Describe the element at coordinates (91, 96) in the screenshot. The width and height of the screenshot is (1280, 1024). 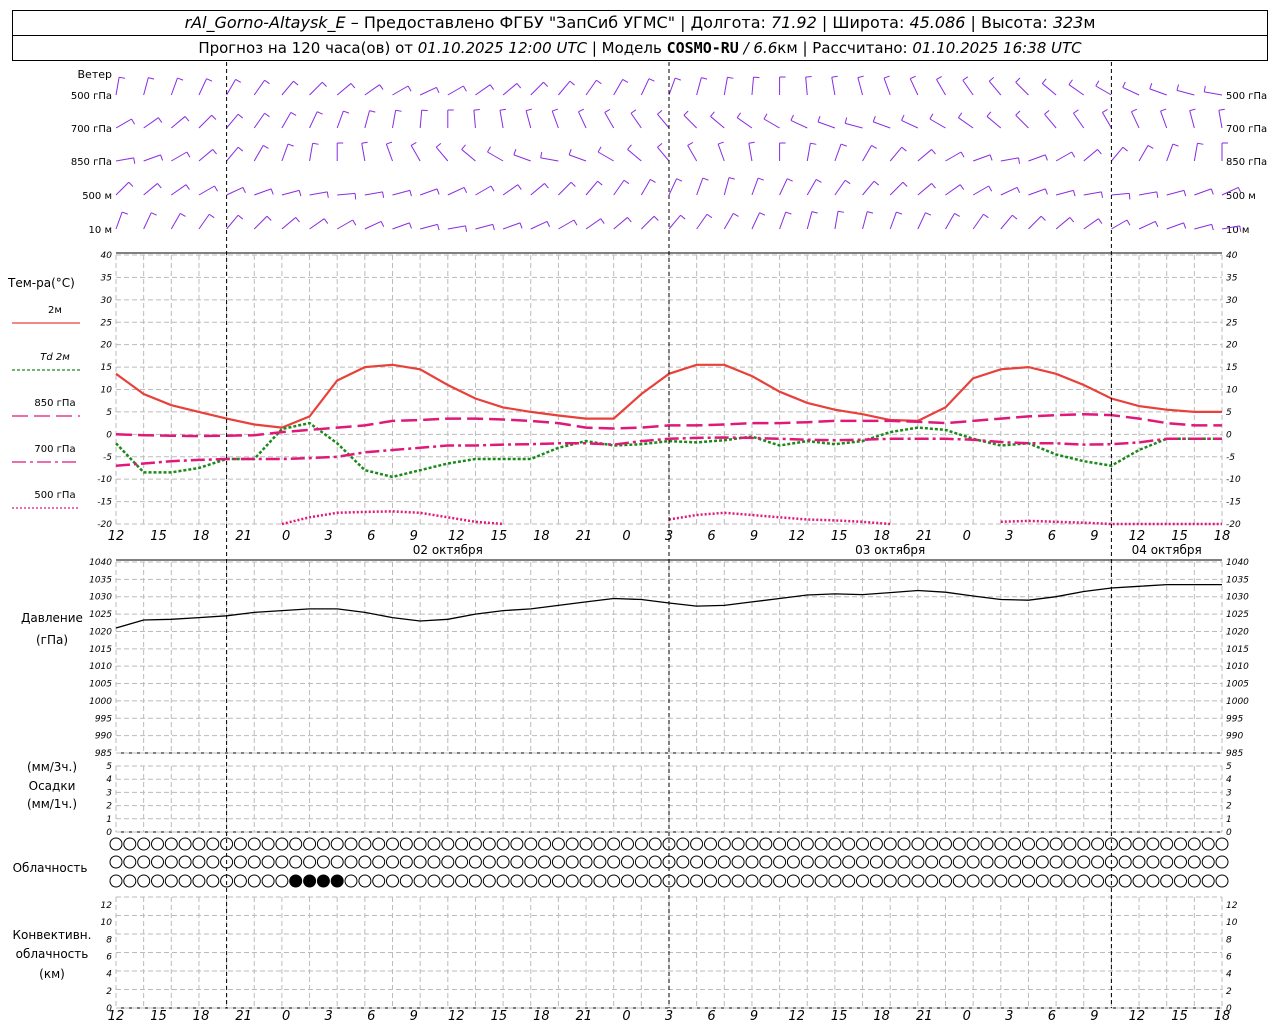
I see `wind-level-label: 500 гПа` at that location.